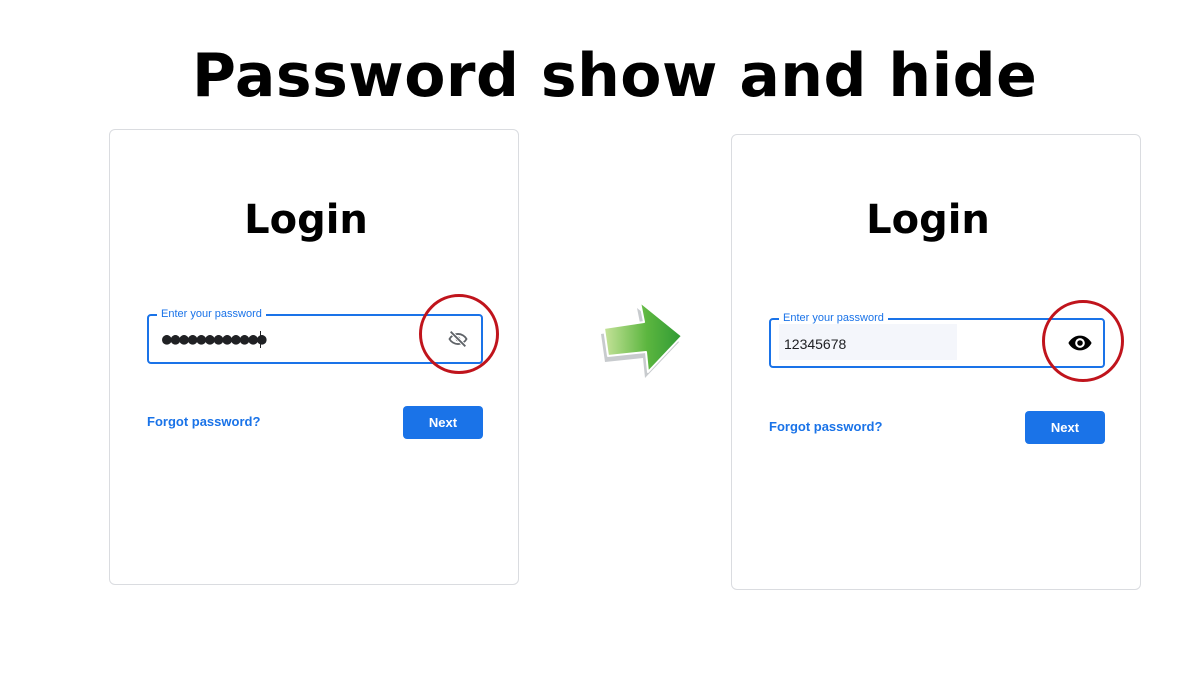  I want to click on password-value-masked: ●●●●●●●●●●●●, so click(214, 338).